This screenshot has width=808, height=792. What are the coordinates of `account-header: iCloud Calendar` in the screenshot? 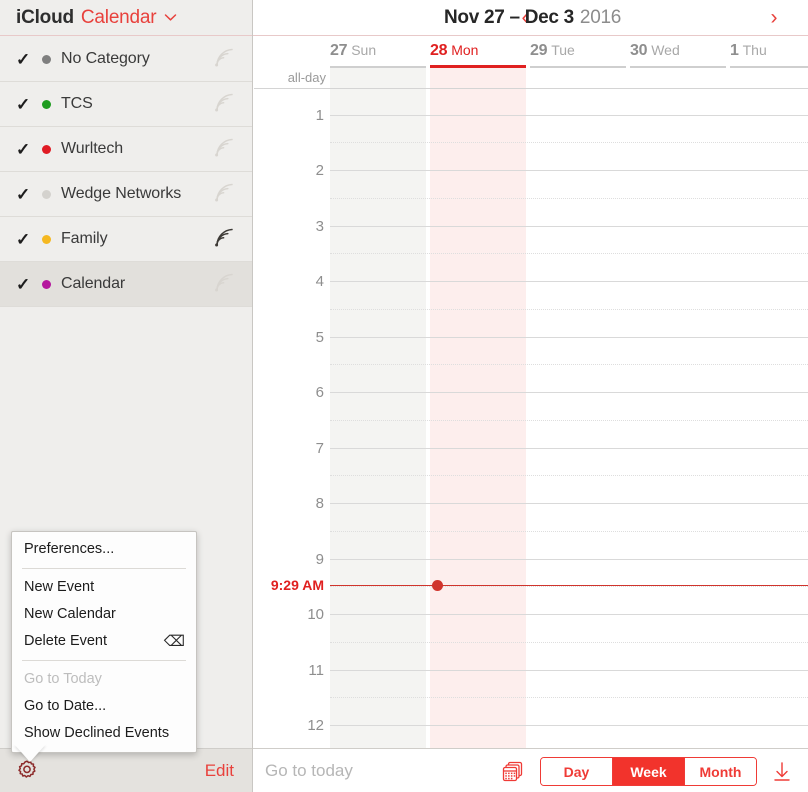 It's located at (126, 18).